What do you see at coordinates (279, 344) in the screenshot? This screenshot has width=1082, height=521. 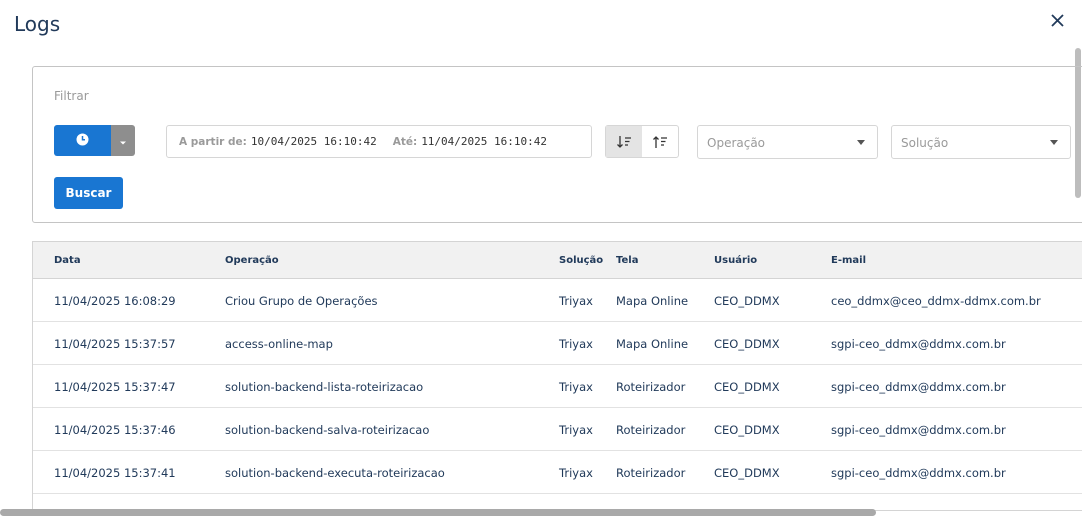 I see `cell-operacao: access-online-map` at bounding box center [279, 344].